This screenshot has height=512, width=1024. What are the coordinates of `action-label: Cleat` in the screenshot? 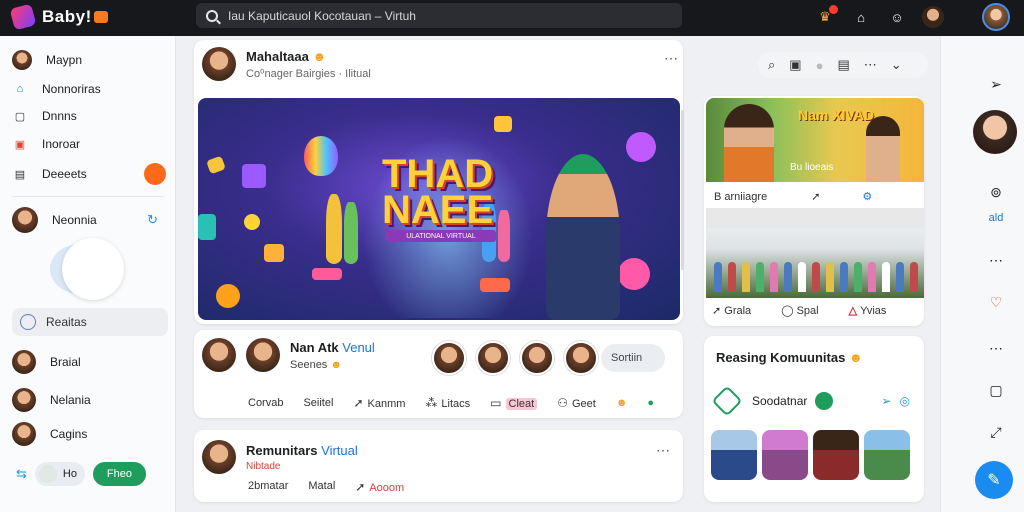 It's located at (521, 404).